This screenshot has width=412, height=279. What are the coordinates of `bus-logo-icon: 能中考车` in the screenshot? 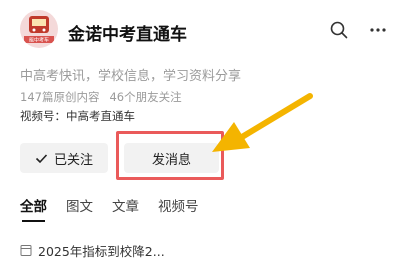 It's located at (39, 30).